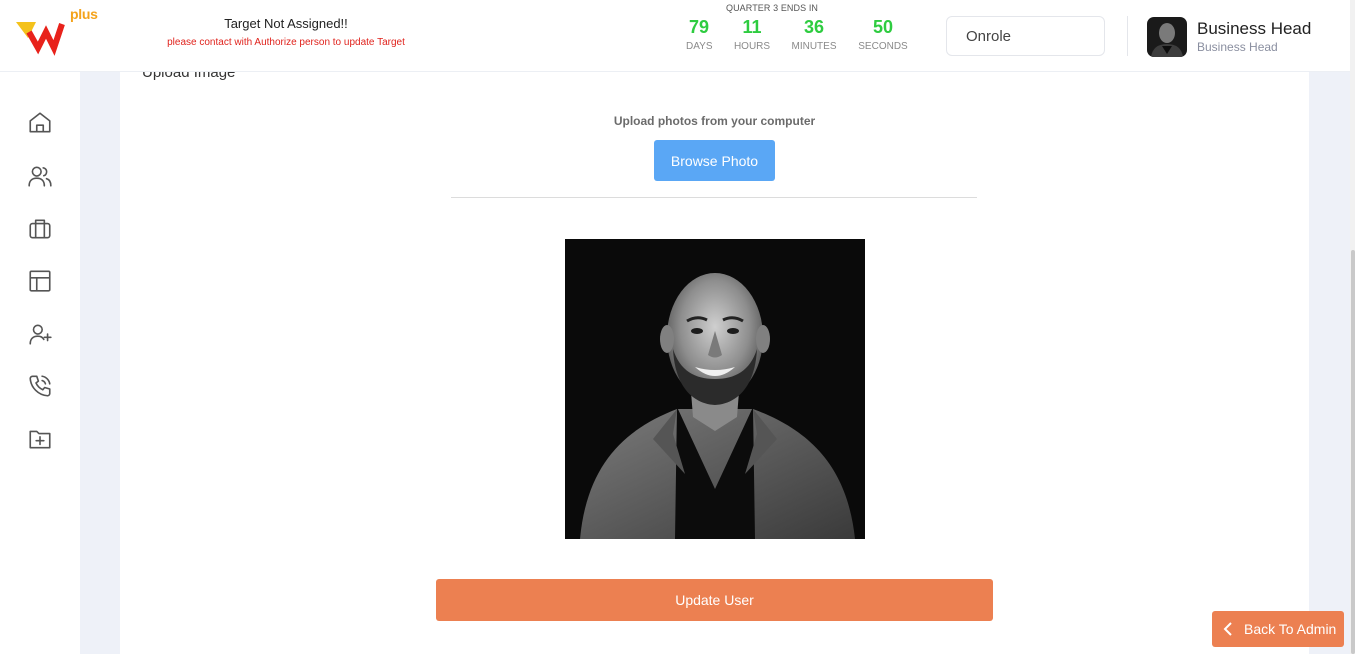 Image resolution: width=1355 pixels, height=654 pixels. What do you see at coordinates (814, 46) in the screenshot?
I see `countdown-minutes-label: MINUTES` at bounding box center [814, 46].